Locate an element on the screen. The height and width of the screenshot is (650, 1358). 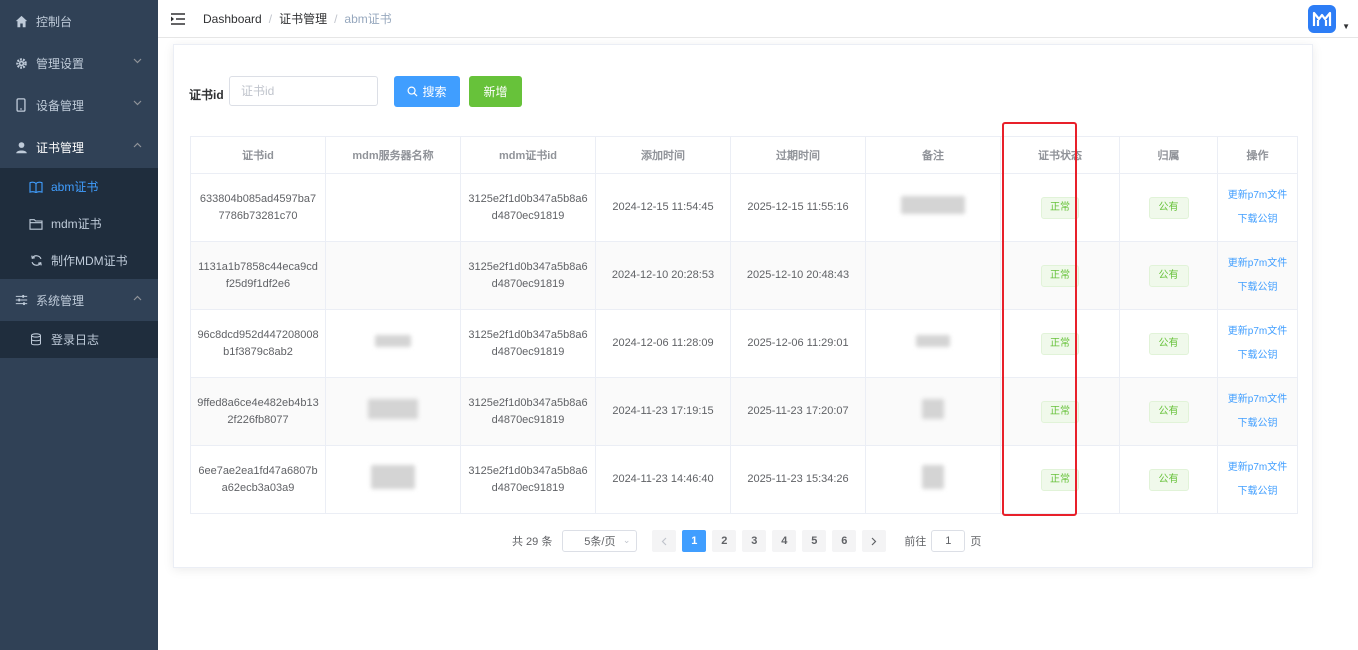
sidebar-item-make-mdm-certificate: 制作MDM证书 is located at coordinates (79, 260).